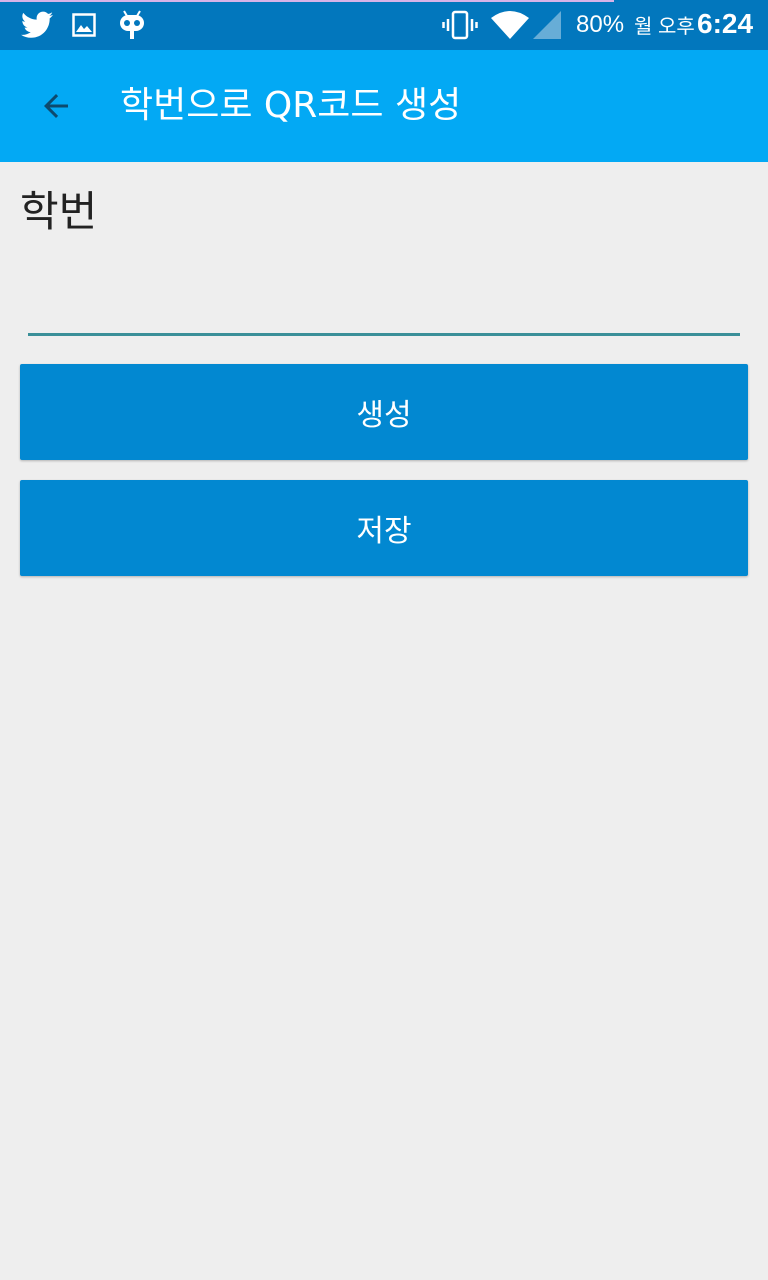  What do you see at coordinates (307, 1) in the screenshot?
I see `status-top-line` at bounding box center [307, 1].